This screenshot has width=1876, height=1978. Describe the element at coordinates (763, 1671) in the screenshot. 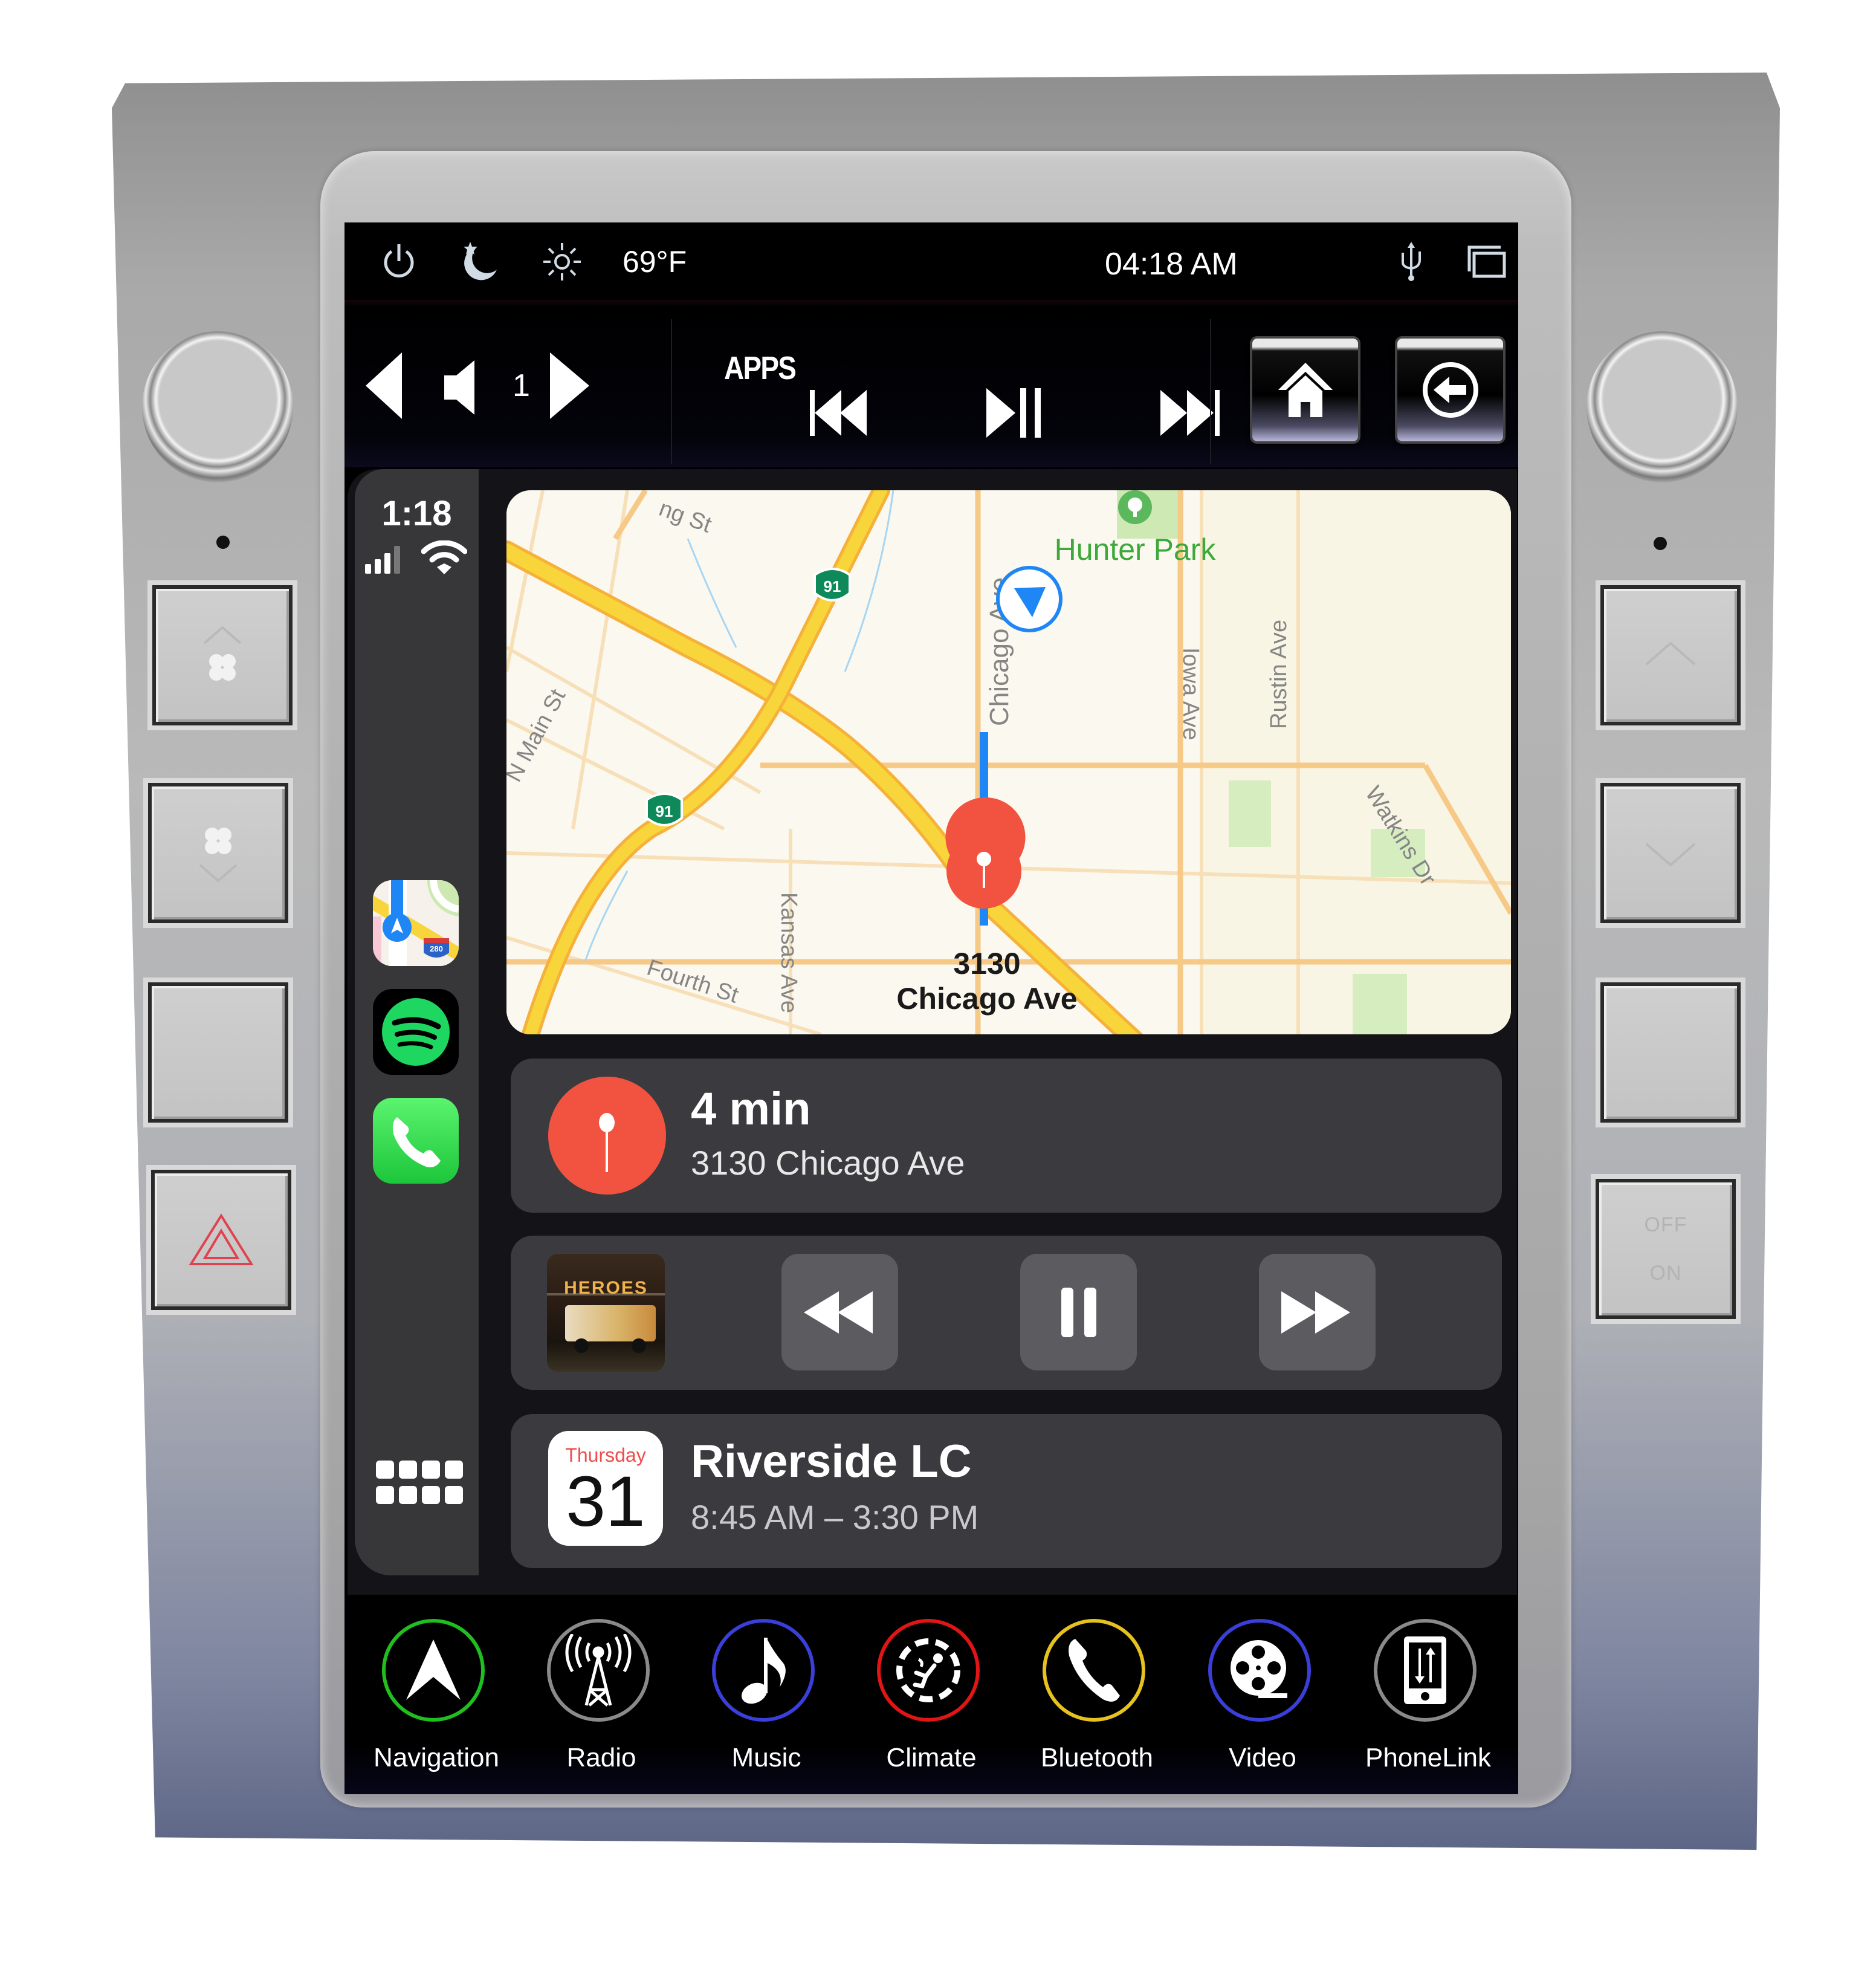

I see `music-note-icon` at that location.